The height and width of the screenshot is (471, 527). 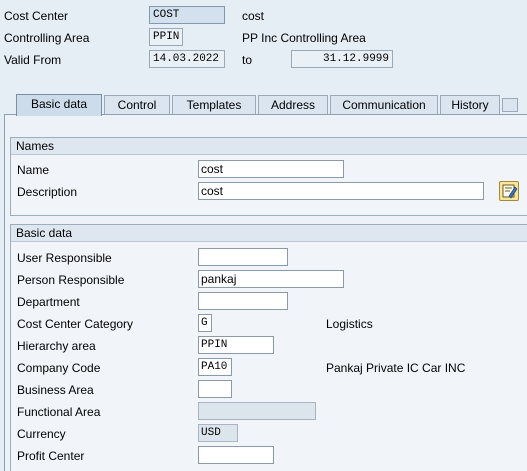 I want to click on business-area-field, so click(x=215, y=389).